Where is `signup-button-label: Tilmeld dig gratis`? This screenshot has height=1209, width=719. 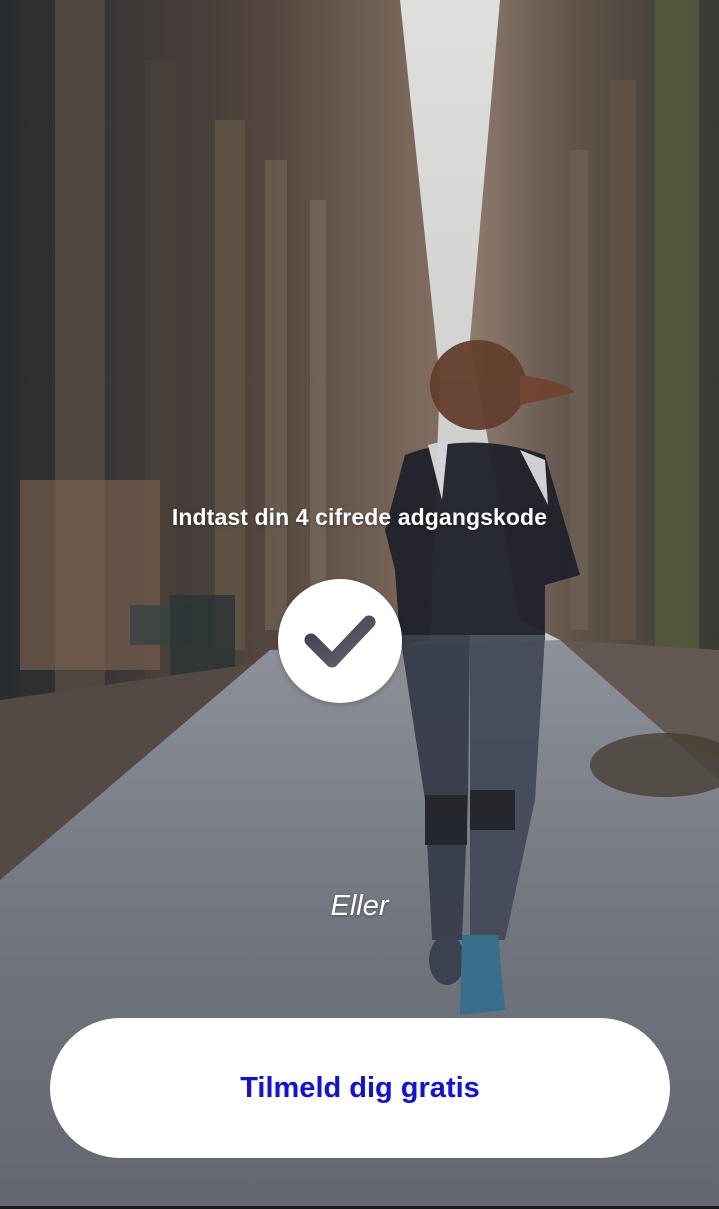
signup-button-label: Tilmeld dig gratis is located at coordinates (360, 1087).